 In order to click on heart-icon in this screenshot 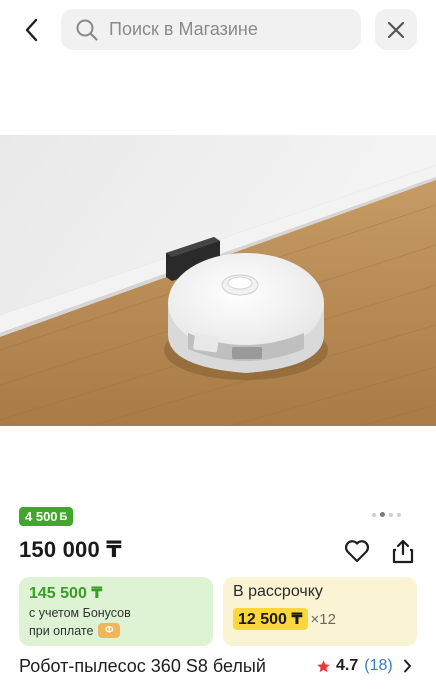, I will do `click(357, 551)`.